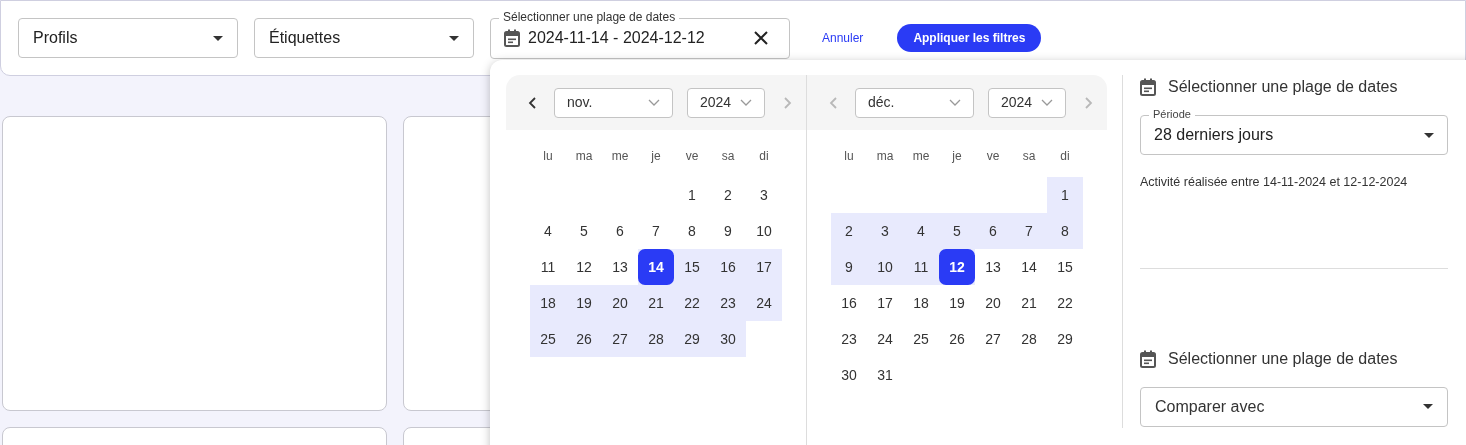 Image resolution: width=1466 pixels, height=445 pixels. What do you see at coordinates (1294, 406) in the screenshot?
I see `compare-dropdown: Comparer avec` at bounding box center [1294, 406].